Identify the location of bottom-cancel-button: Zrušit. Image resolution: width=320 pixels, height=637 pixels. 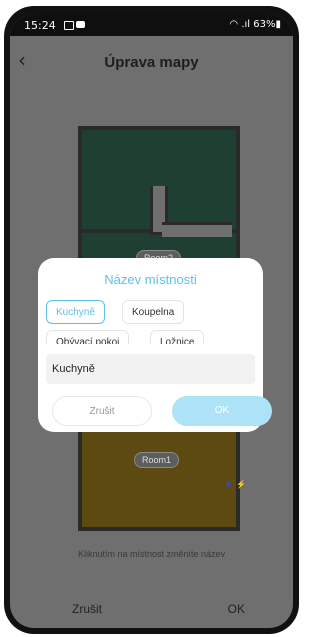
(87, 609).